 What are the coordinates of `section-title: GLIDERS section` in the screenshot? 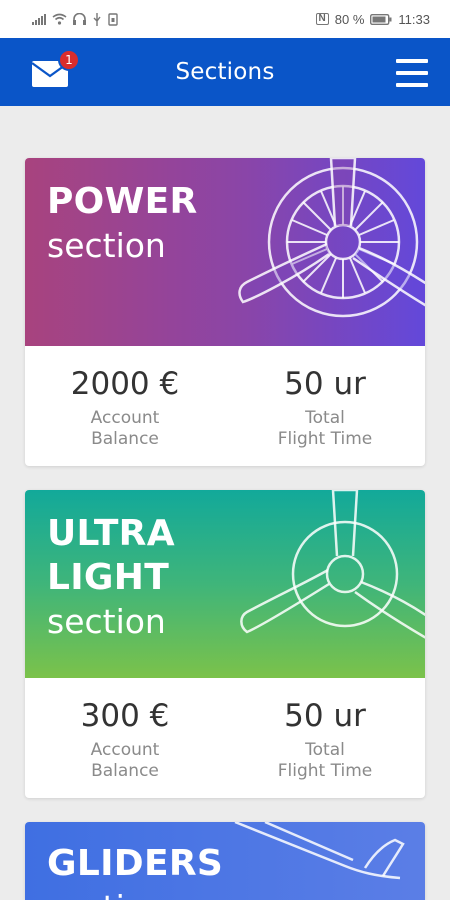 It's located at (135, 871).